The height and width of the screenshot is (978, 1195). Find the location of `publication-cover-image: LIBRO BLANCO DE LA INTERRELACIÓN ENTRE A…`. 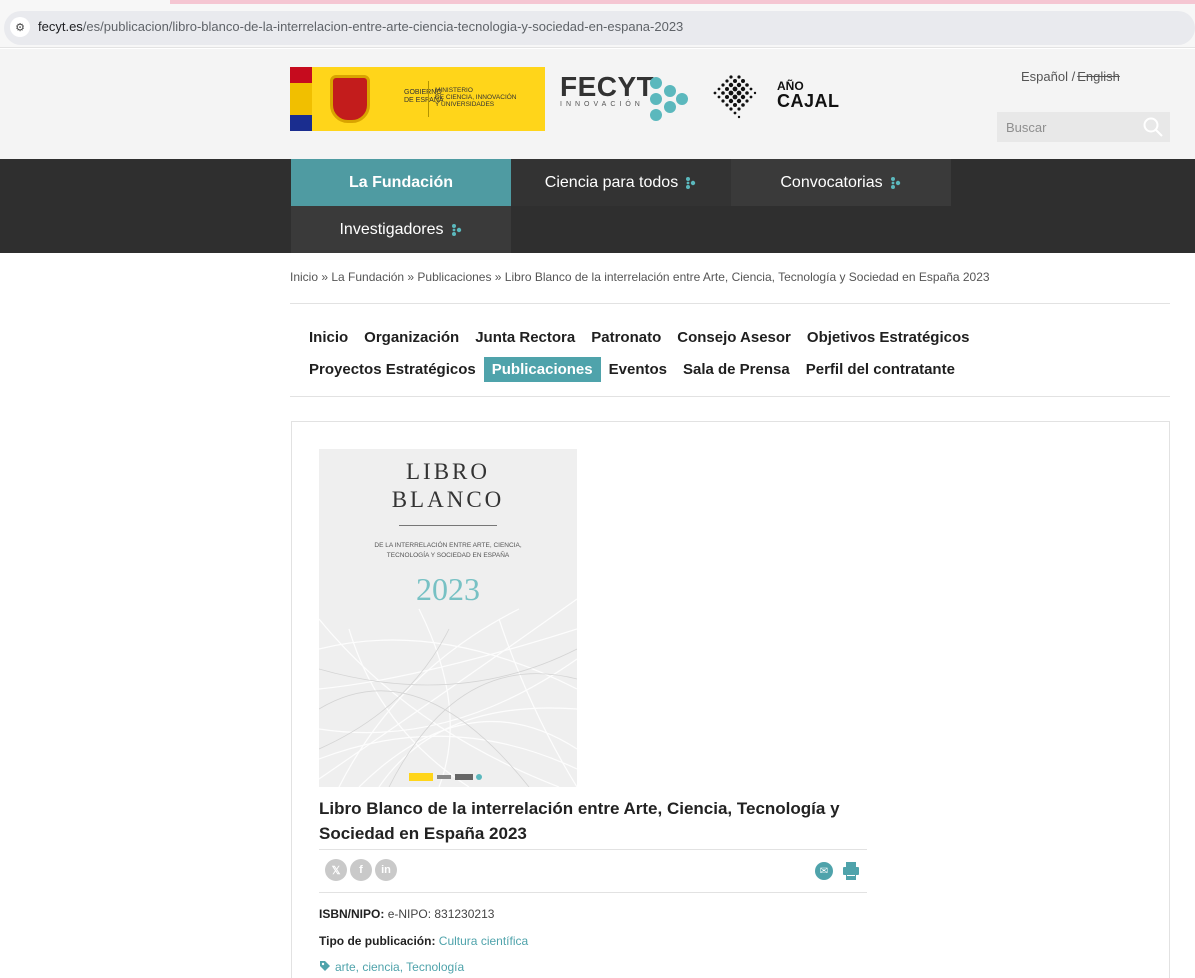

publication-cover-image: LIBRO BLANCO DE LA INTERRELACIÓN ENTRE A… is located at coordinates (448, 618).